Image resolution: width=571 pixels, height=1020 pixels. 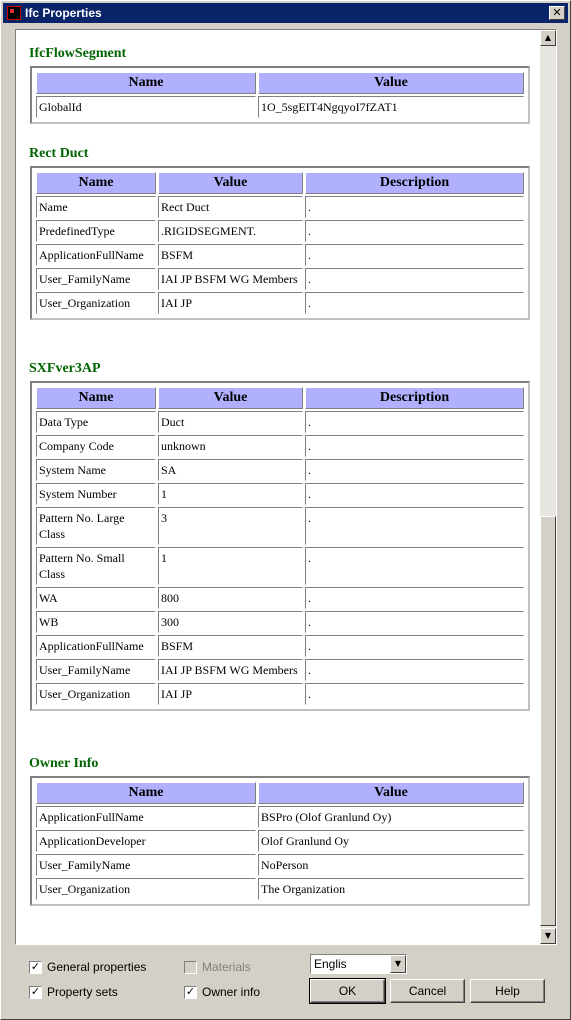 What do you see at coordinates (35, 992) in the screenshot?
I see `property-sets-checkbox: ✓` at bounding box center [35, 992].